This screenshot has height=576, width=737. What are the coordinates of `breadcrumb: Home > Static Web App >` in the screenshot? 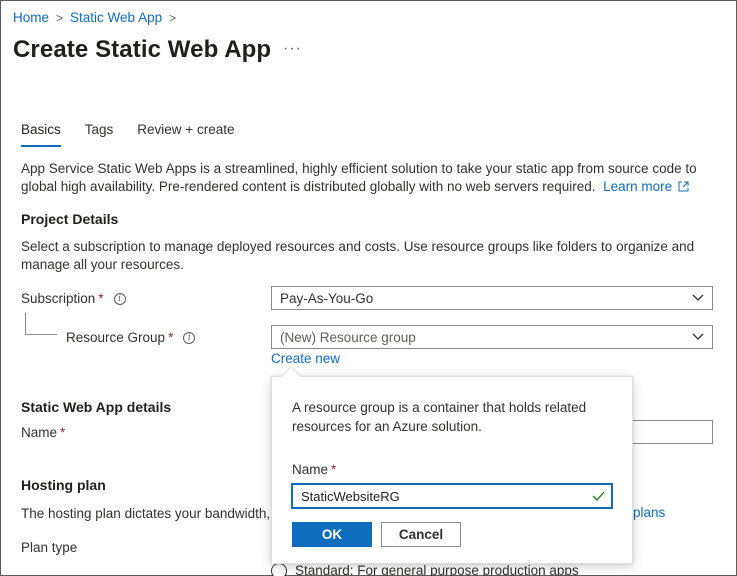 It's located at (98, 17).